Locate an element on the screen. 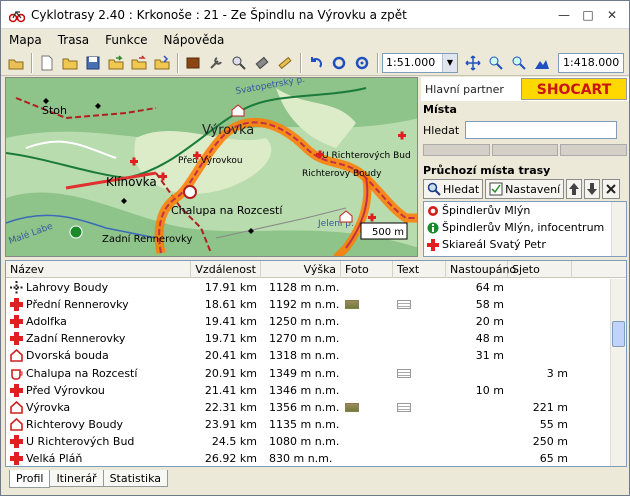 The image size is (630, 496). scale-display: 1:418.000 is located at coordinates (591, 62).